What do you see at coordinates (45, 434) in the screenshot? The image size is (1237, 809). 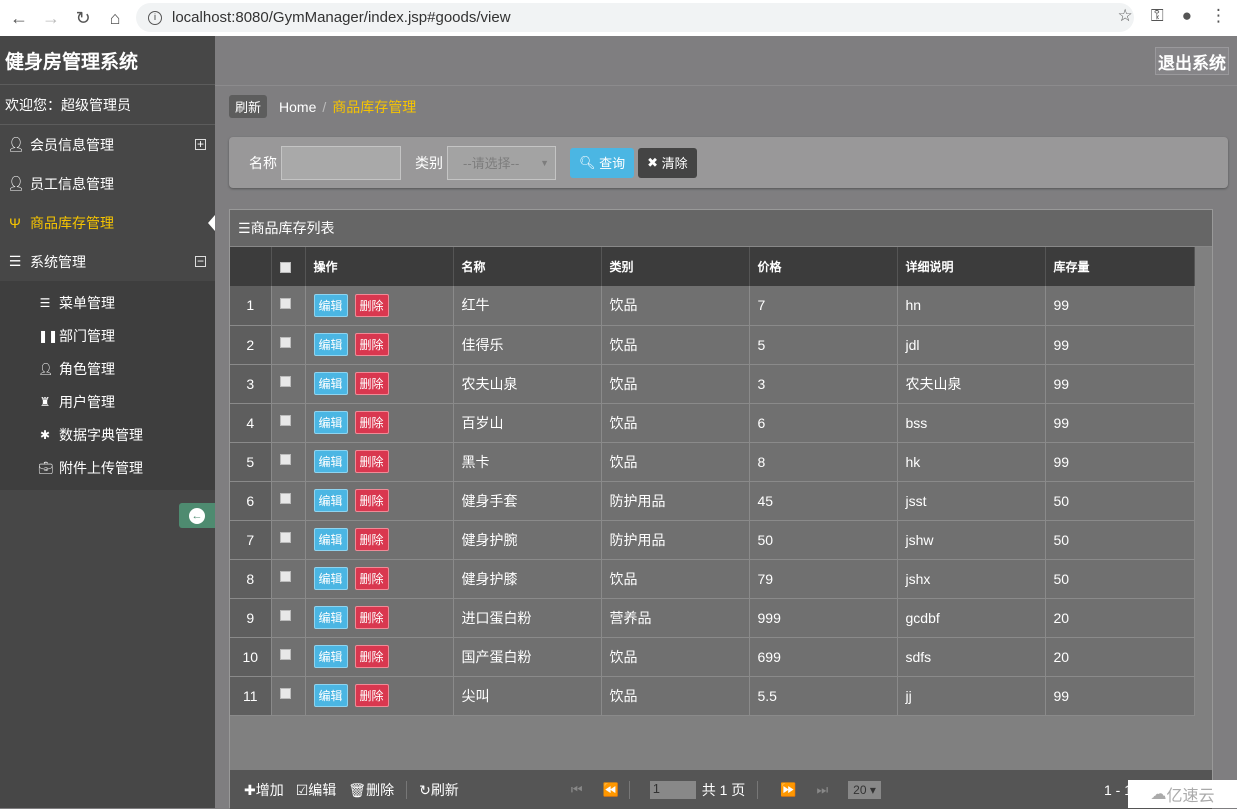 I see `asterisk-icon: ✱` at bounding box center [45, 434].